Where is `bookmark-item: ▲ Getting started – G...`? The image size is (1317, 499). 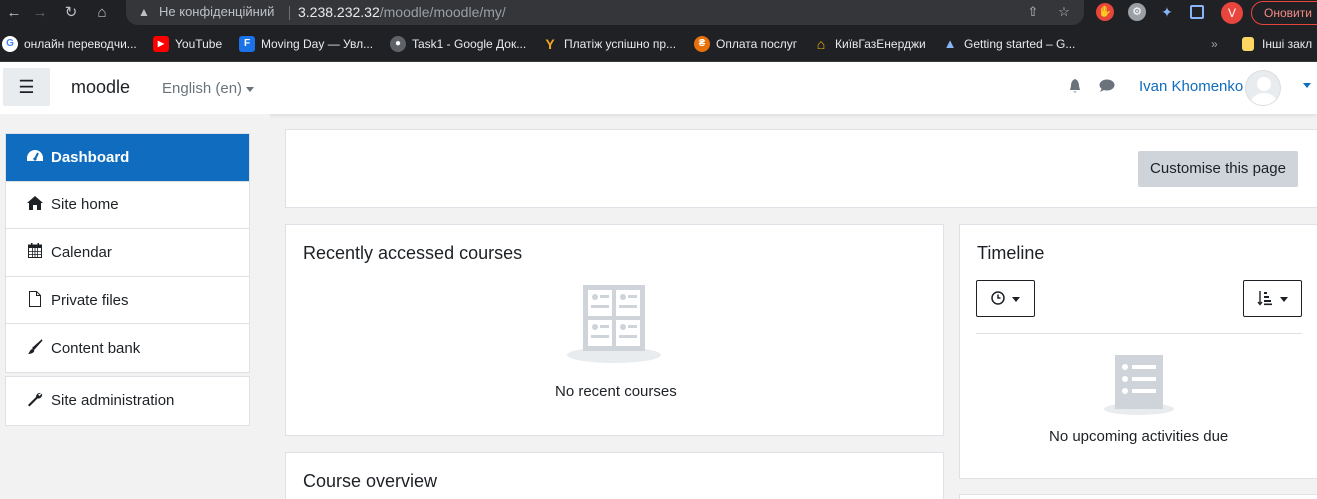 bookmark-item: ▲ Getting started – G... is located at coordinates (1009, 44).